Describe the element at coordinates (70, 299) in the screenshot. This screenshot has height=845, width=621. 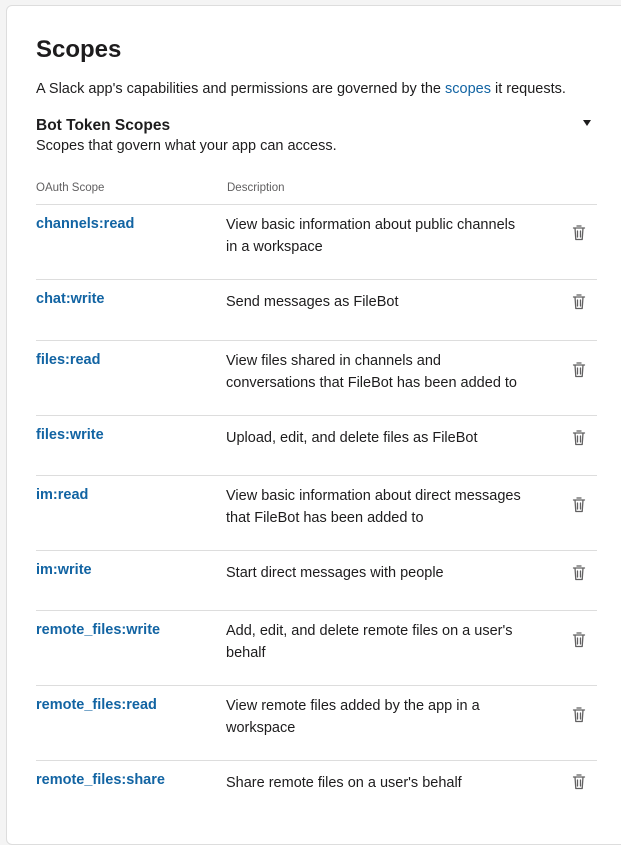
I see `scope-name: chat:write` at that location.